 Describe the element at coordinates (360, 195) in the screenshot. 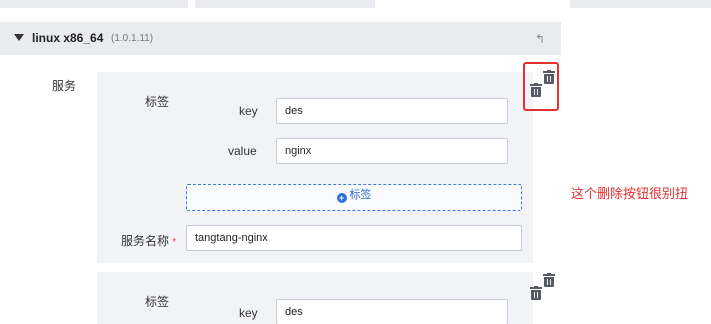

I see `add-tag-label: 标签` at that location.